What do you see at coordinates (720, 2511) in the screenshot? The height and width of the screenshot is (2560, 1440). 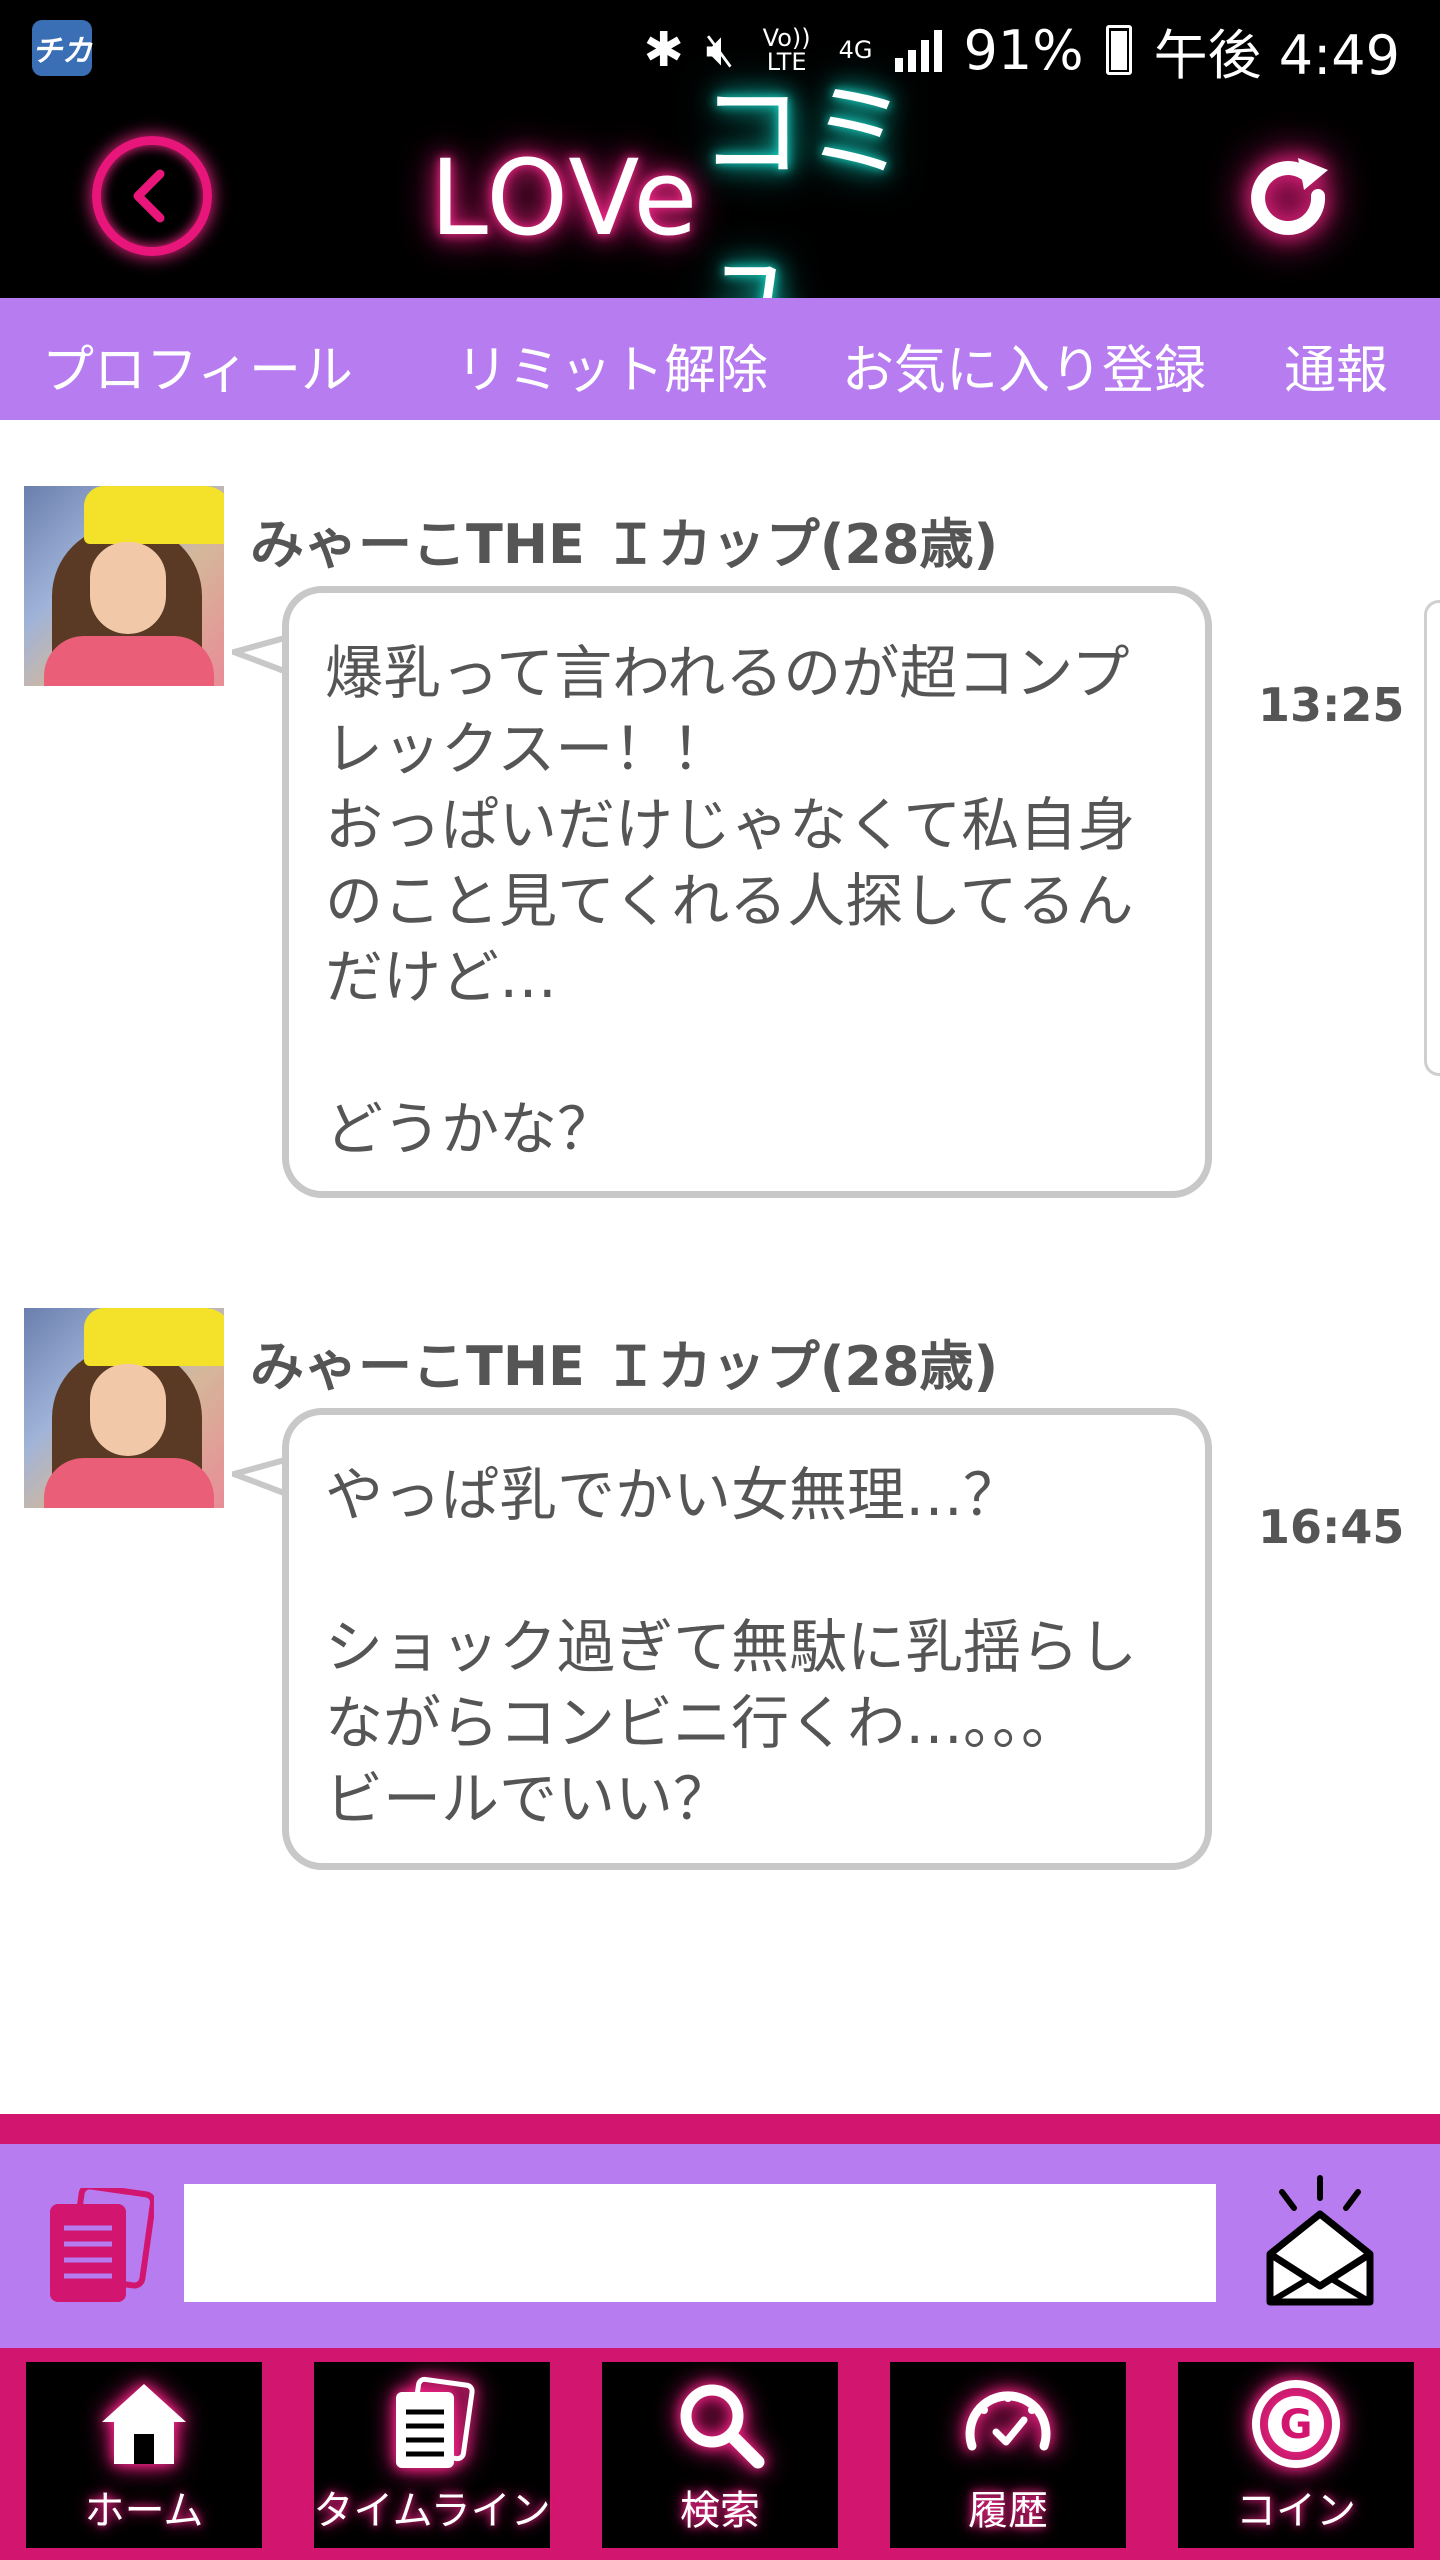 I see `tab-label: 検索` at bounding box center [720, 2511].